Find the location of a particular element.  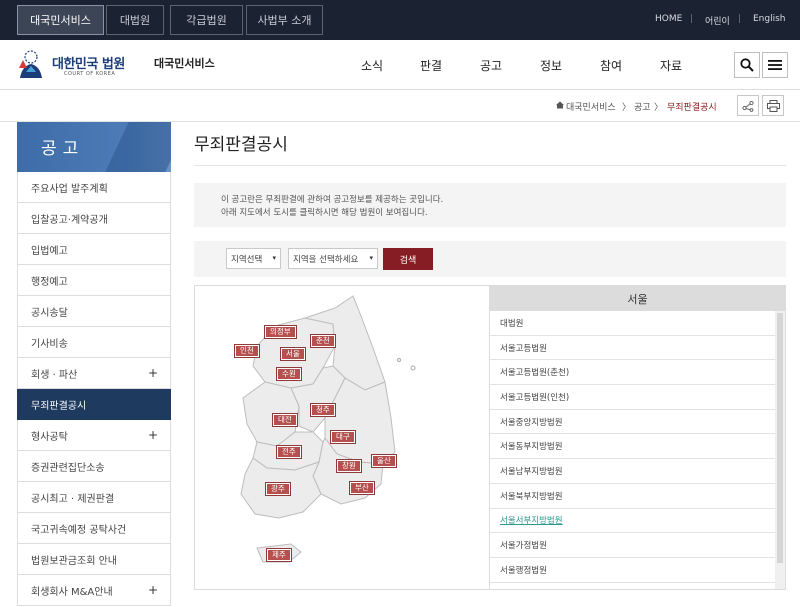

sidebar-item: 회생 · 파산 + is located at coordinates (94, 373).